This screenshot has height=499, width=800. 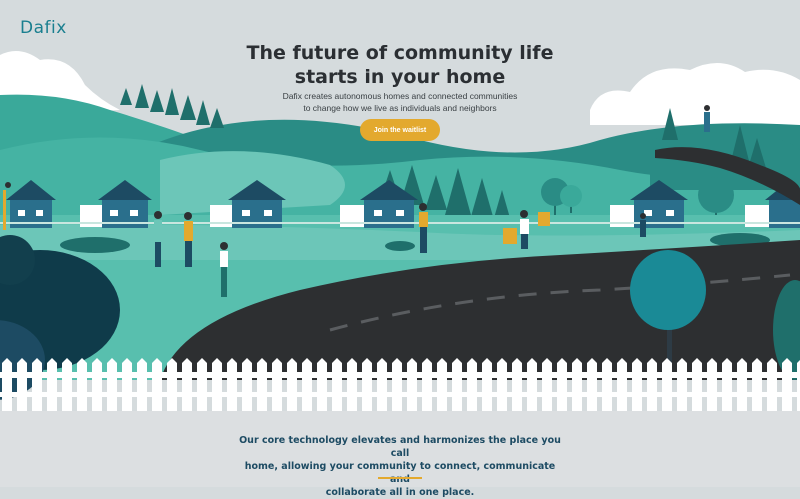 What do you see at coordinates (400, 492) in the screenshot?
I see `mission-line: collaborate all in one place.` at bounding box center [400, 492].